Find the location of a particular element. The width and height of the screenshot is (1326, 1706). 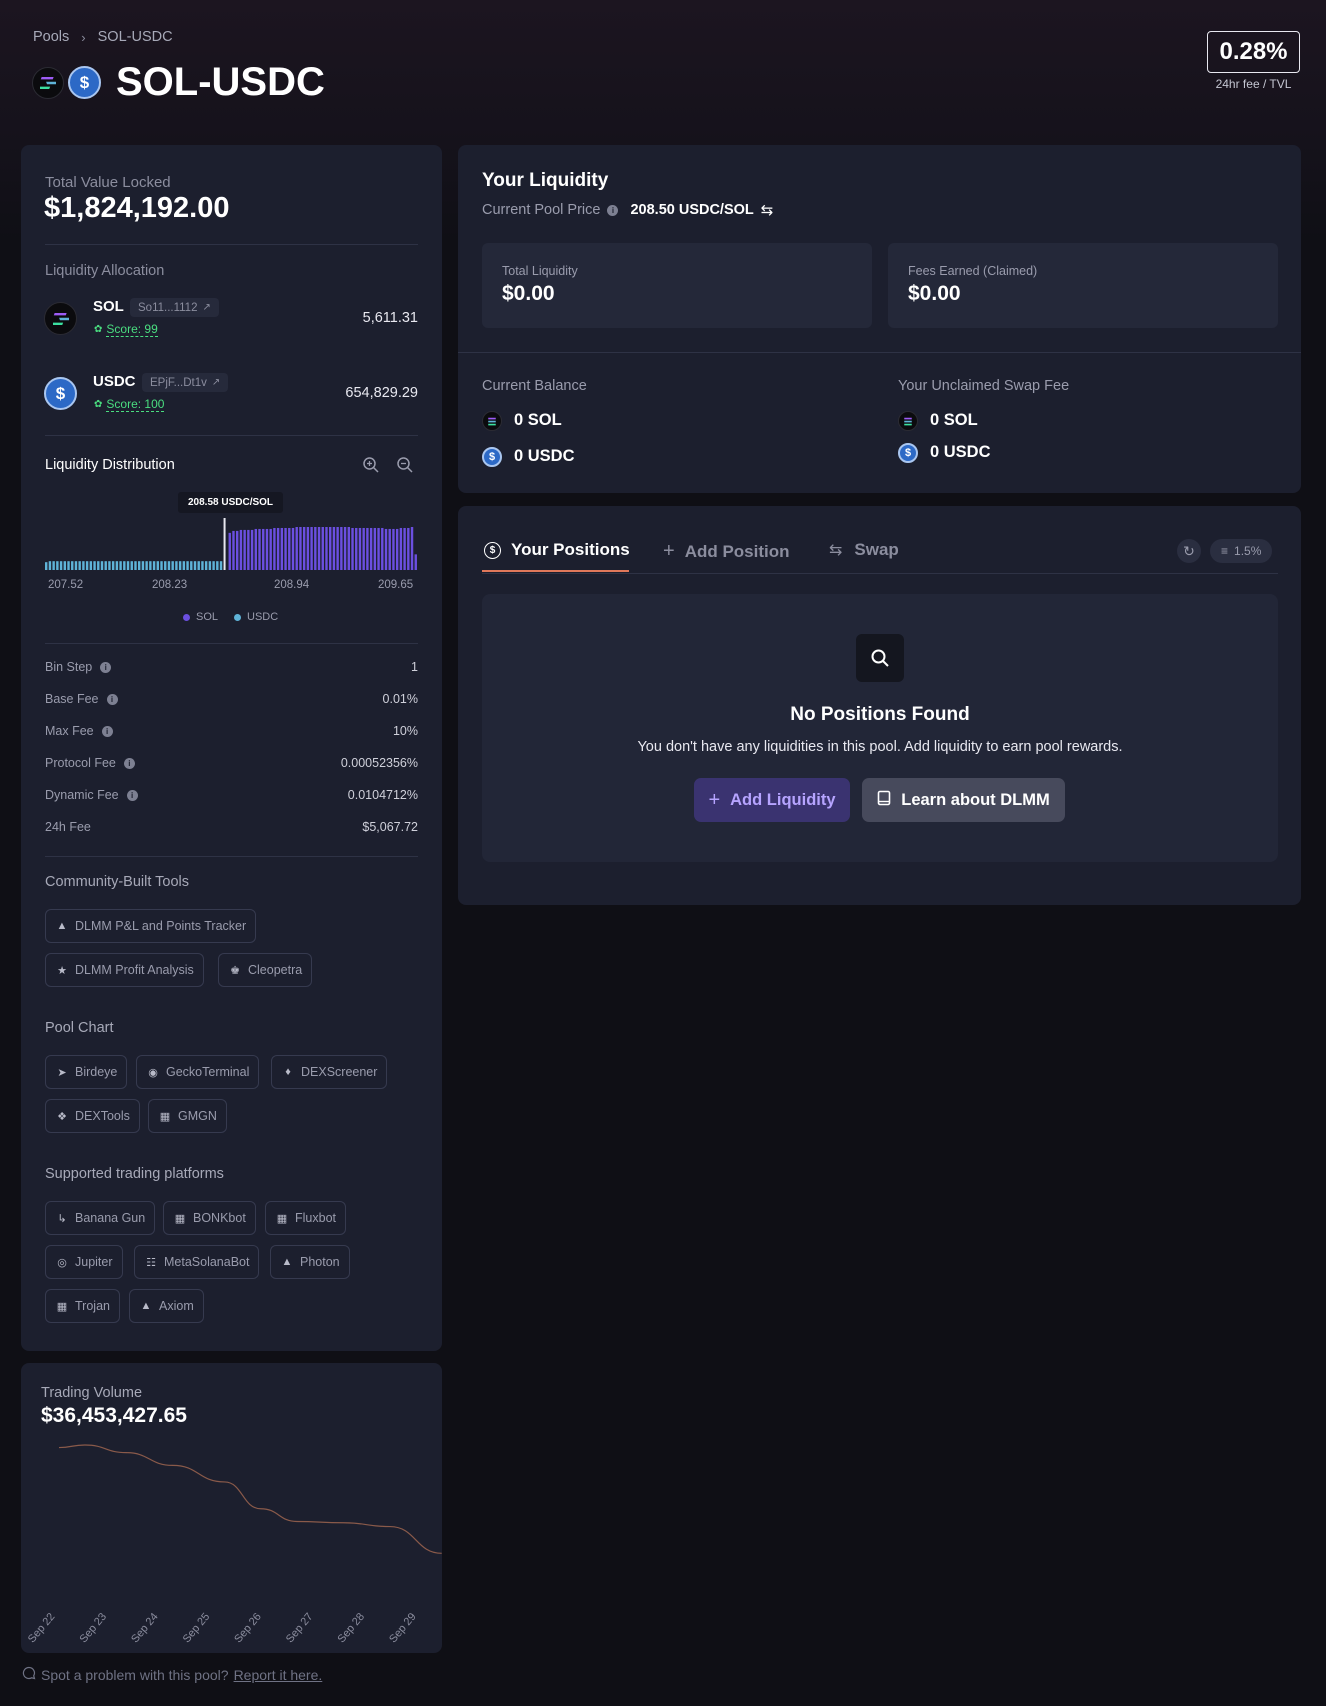

slippage-button: ≡ 1.5% is located at coordinates (1241, 551).